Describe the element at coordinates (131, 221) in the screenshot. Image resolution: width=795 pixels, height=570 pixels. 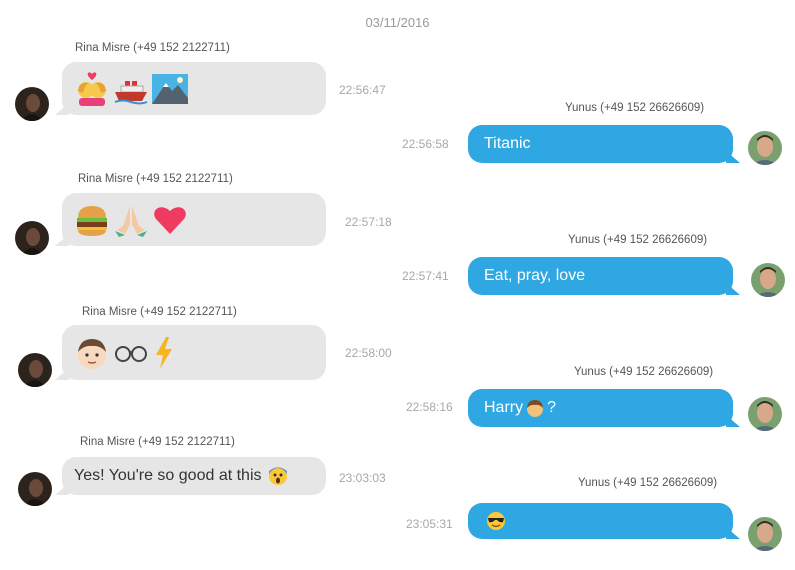
I see `praying-hands-icon` at that location.